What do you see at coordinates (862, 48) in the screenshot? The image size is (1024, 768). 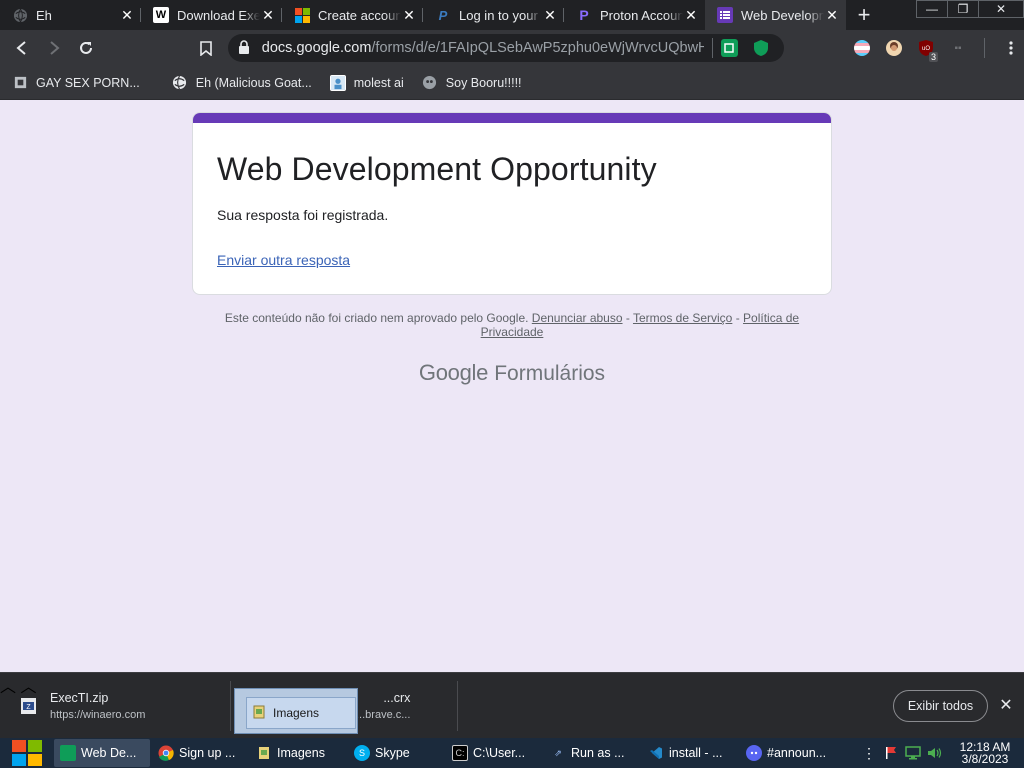 I see `trans-flag-extension-icon` at bounding box center [862, 48].